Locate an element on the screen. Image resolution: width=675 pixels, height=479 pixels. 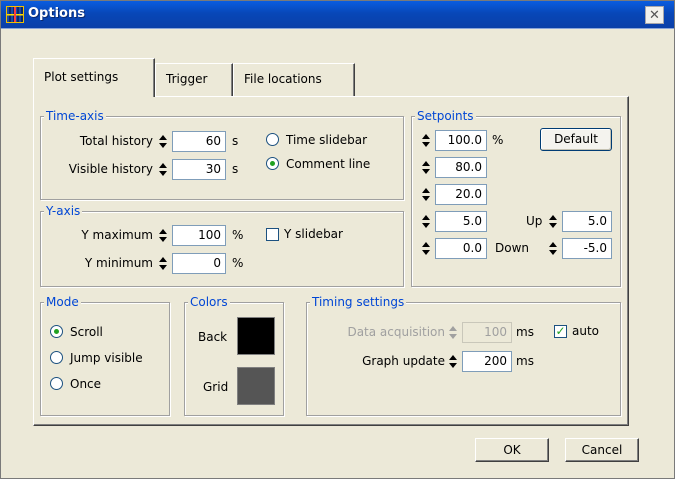
y-minimum-label: Y minimum is located at coordinates (118, 263).